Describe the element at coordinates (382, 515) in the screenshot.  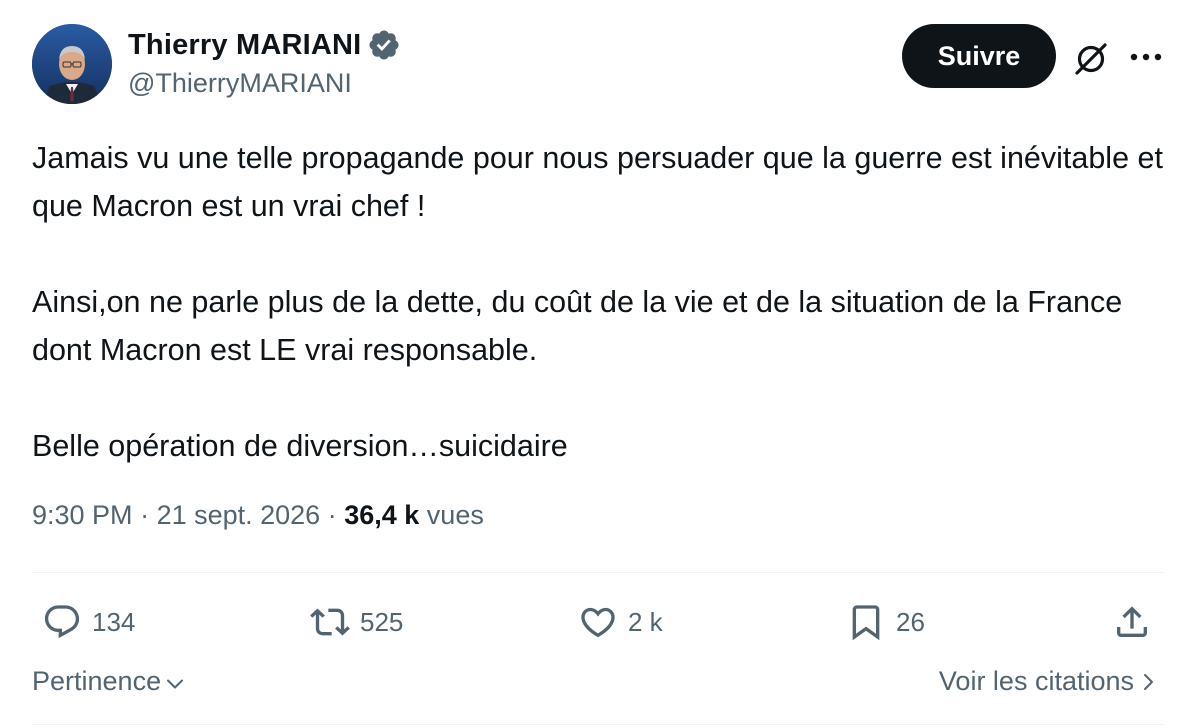
I see `views-count: 36,4 k` at that location.